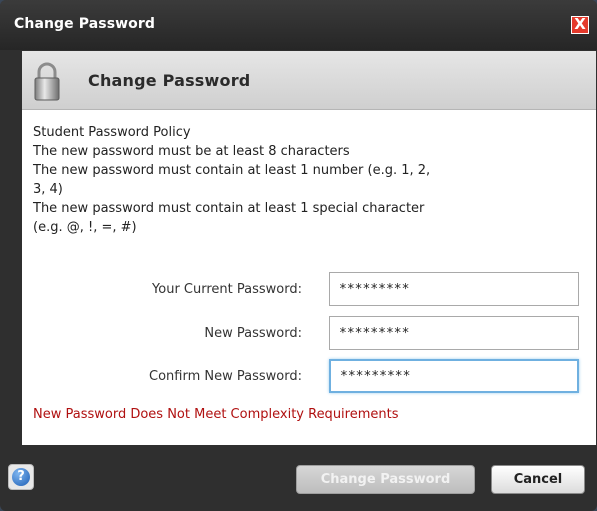  Describe the element at coordinates (454, 333) in the screenshot. I see `new-password-field` at that location.